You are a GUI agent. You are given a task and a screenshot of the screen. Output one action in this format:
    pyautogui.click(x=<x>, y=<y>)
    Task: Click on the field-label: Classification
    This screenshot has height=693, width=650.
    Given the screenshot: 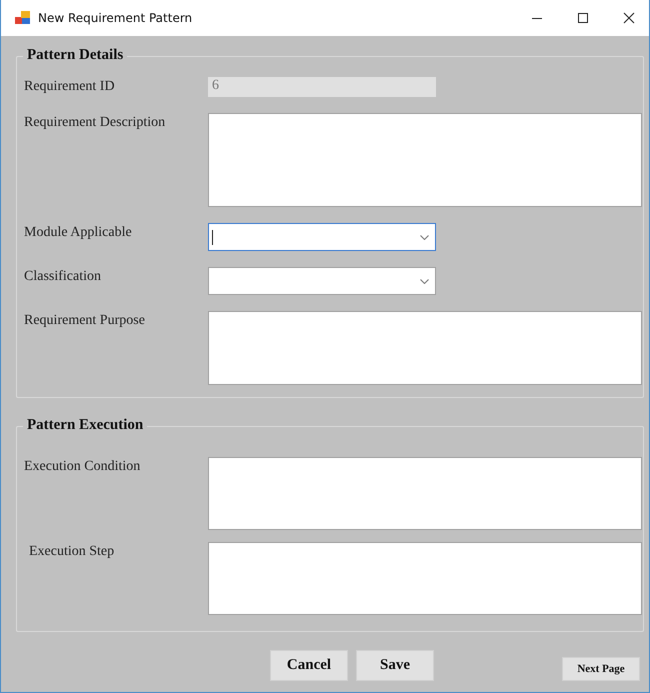 What is the action you would take?
    pyautogui.click(x=63, y=276)
    